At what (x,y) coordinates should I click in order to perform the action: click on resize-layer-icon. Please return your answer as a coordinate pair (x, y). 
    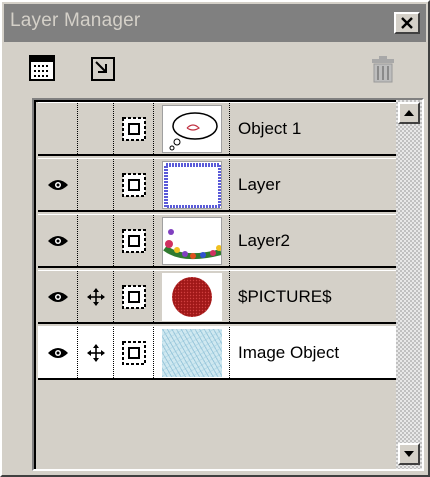
    Looking at the image, I should click on (103, 69).